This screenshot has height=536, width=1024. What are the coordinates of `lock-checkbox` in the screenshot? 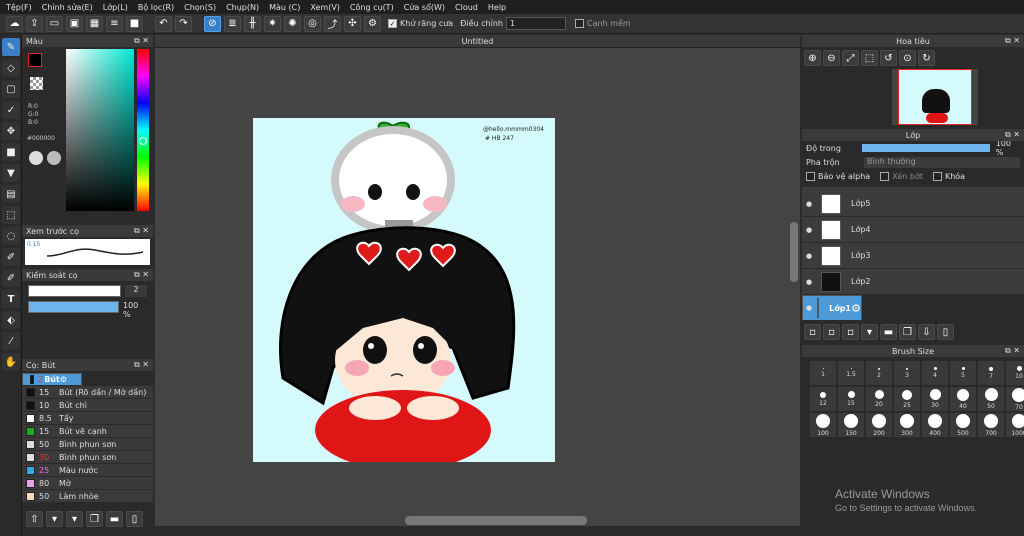 It's located at (937, 176).